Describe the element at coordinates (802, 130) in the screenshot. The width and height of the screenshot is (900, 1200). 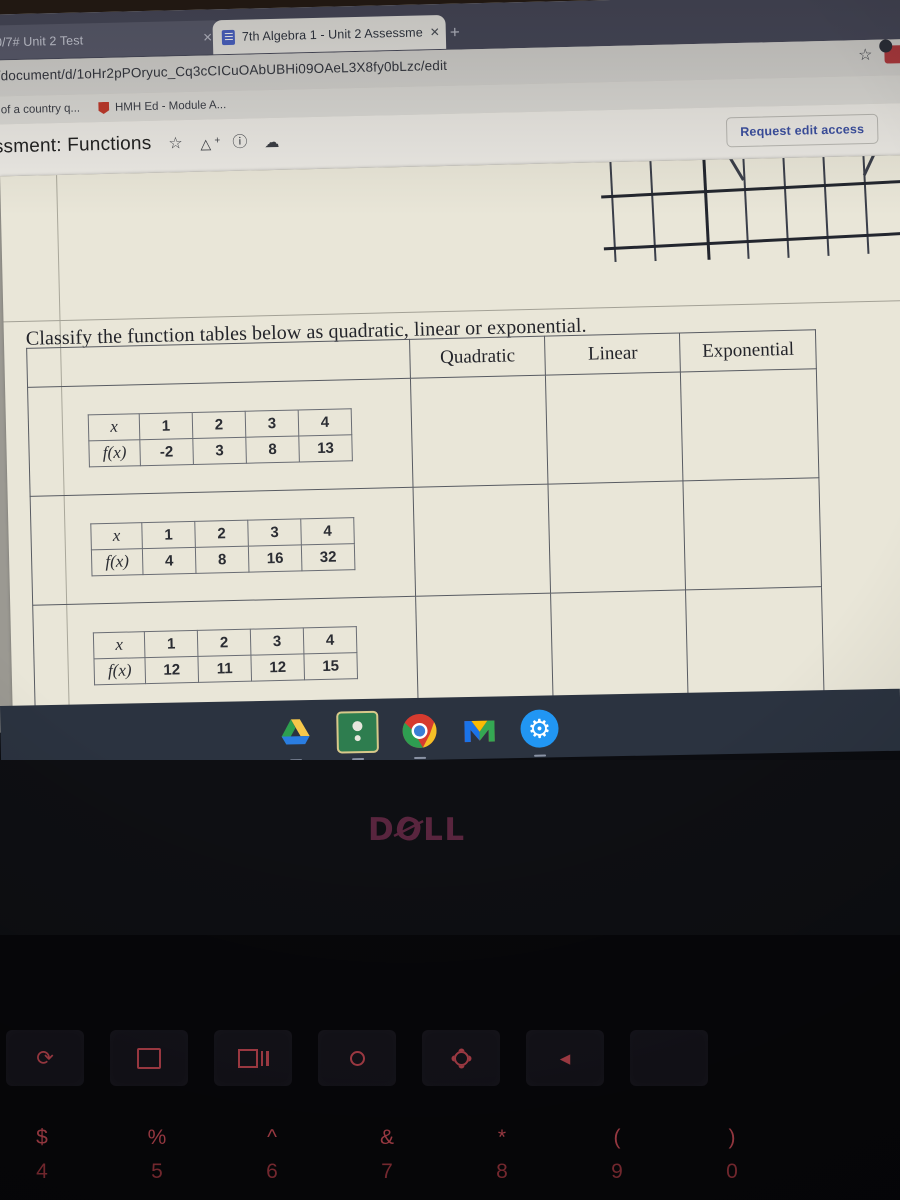
I see `request-edit-access-button: Request edit access` at that location.